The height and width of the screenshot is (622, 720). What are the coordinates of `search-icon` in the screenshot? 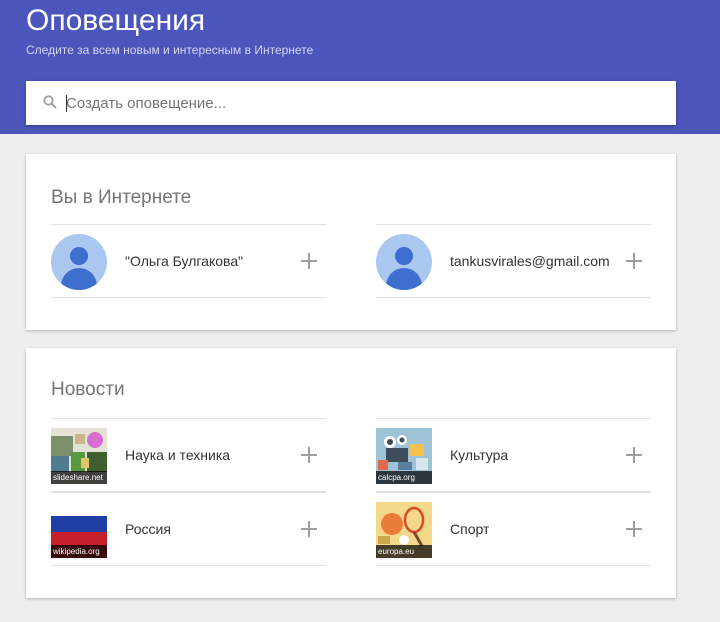 It's located at (50, 102).